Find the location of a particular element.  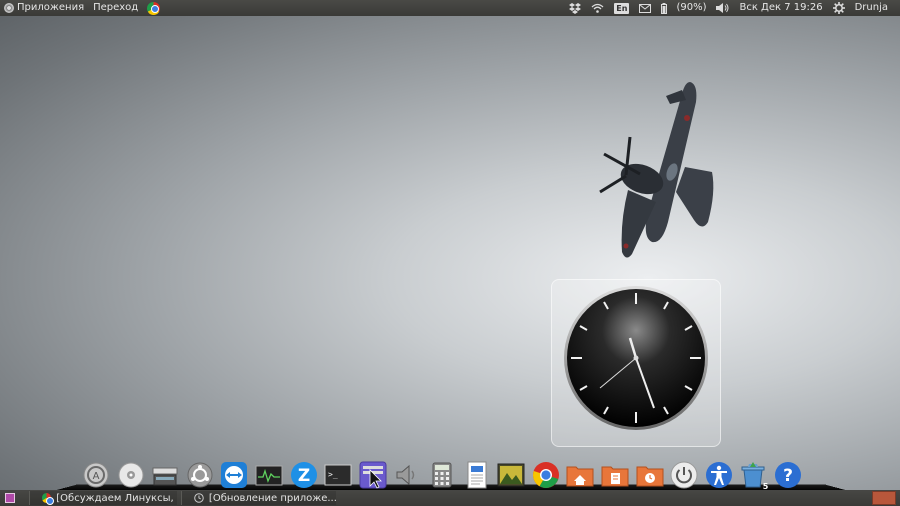

clock-face is located at coordinates (636, 358).